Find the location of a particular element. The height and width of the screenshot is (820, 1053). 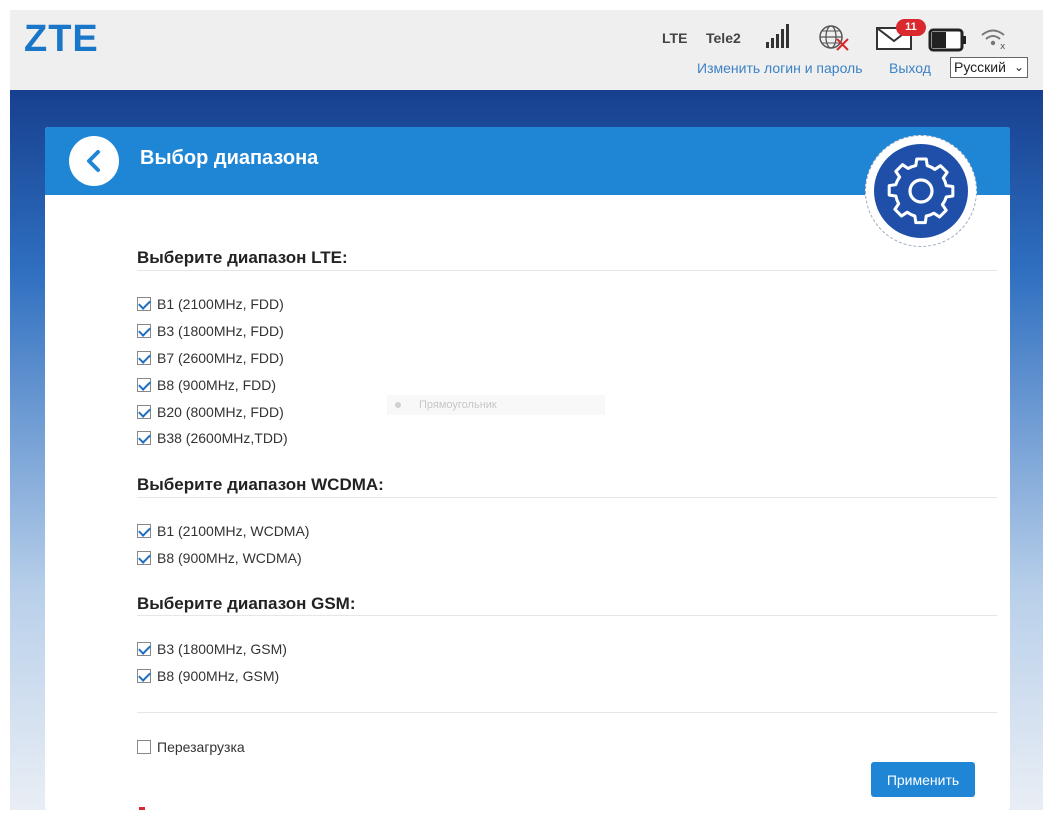

checkbox-wcdma-b8: B8 (900MHz, WCDMA) is located at coordinates (219, 558).